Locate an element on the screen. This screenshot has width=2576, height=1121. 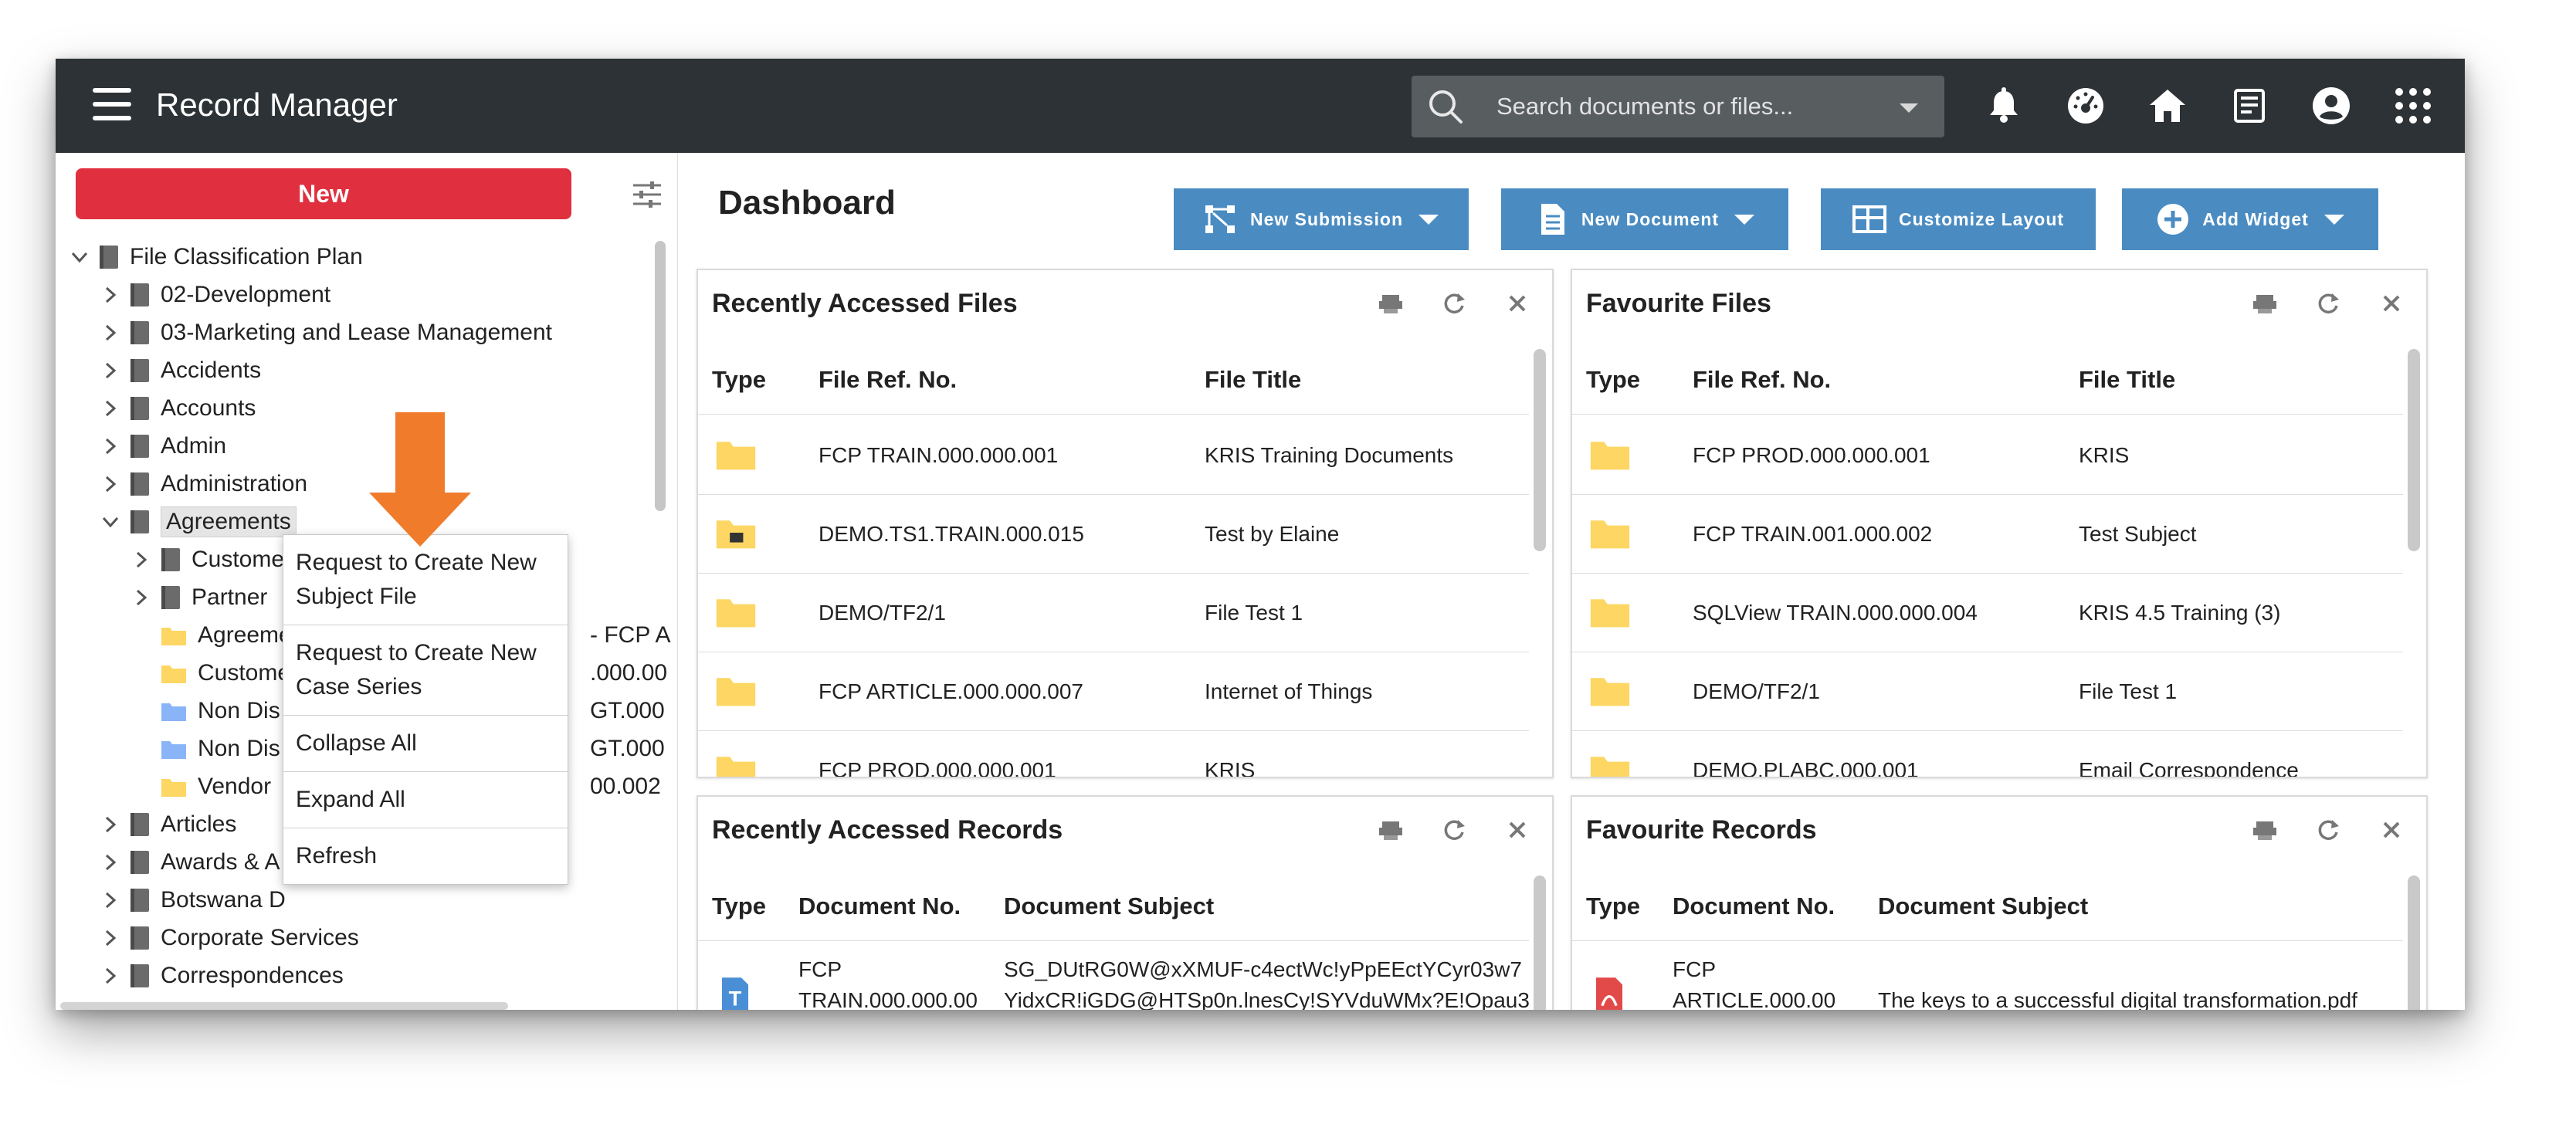
tree-node: Vendor 00.002 is located at coordinates (395, 786).